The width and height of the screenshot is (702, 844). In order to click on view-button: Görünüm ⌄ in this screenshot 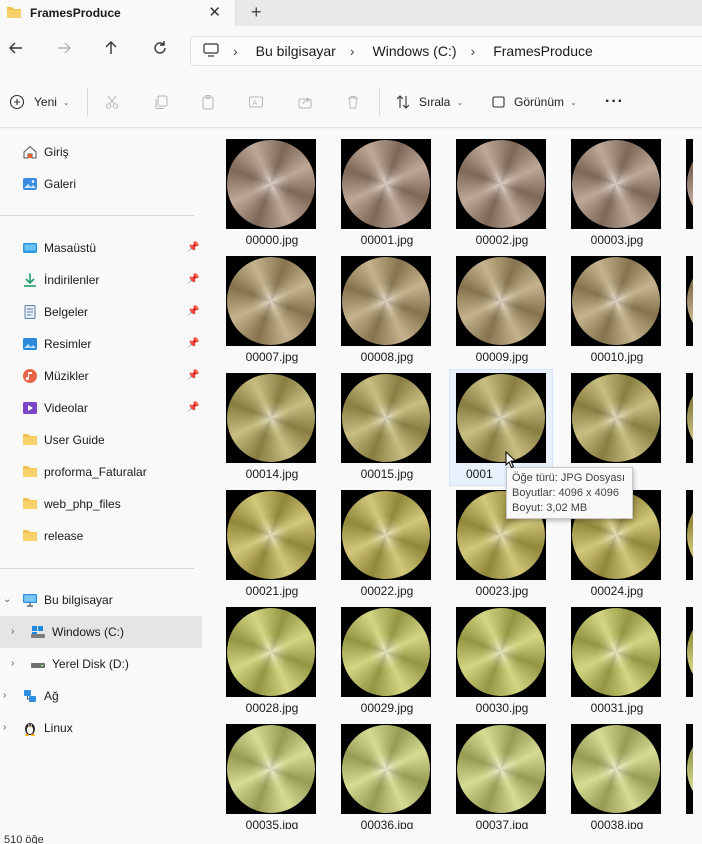, I will do `click(534, 102)`.